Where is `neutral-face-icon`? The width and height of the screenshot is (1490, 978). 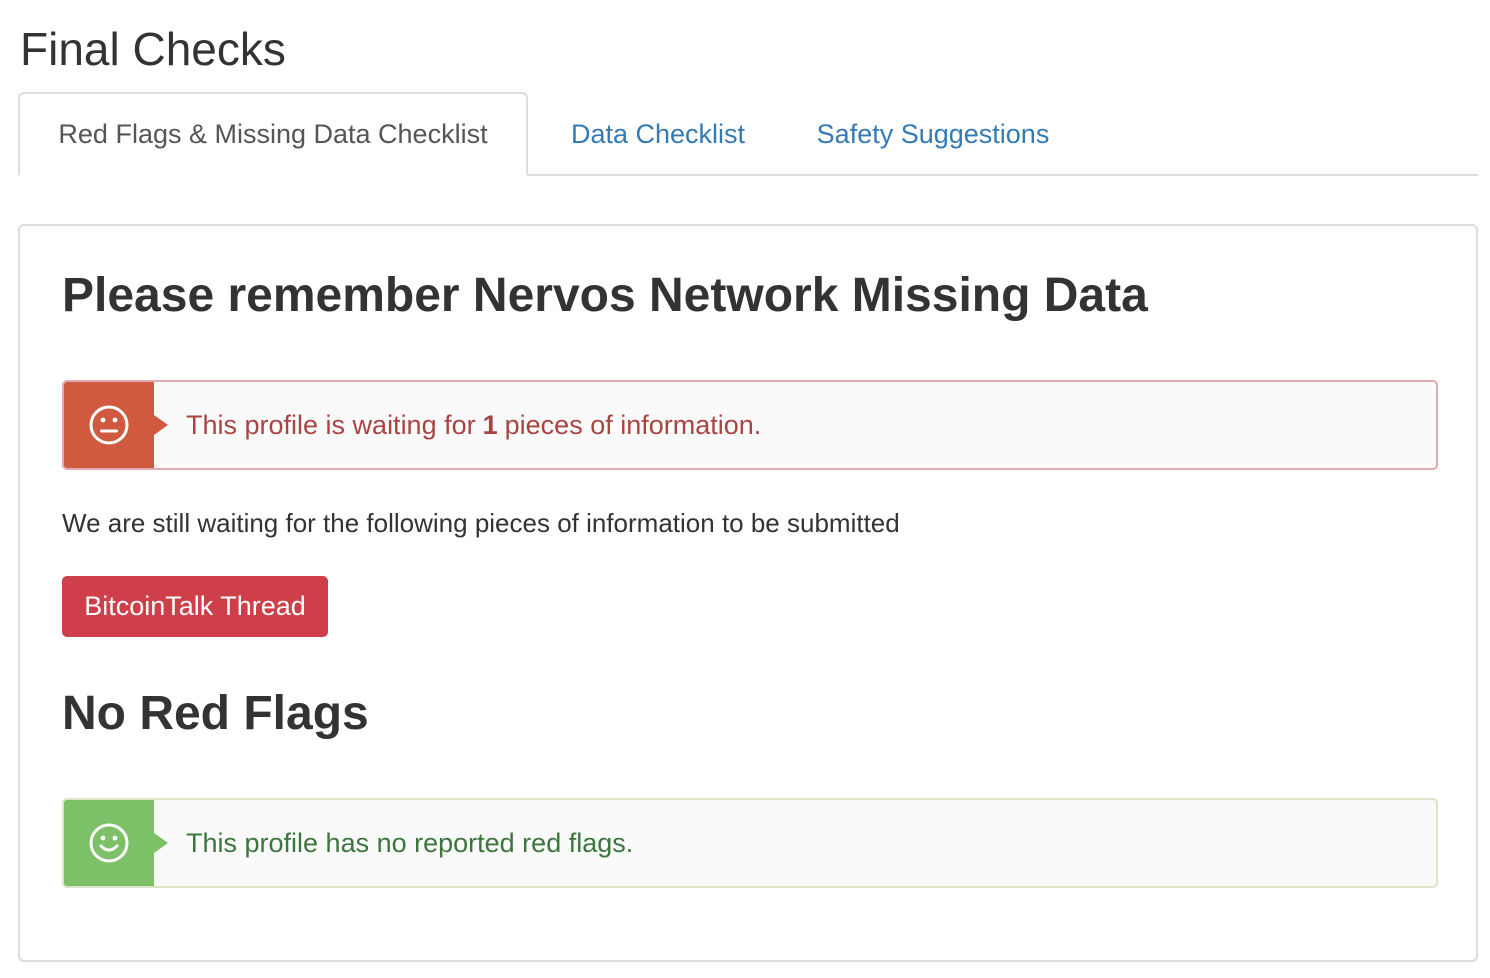
neutral-face-icon is located at coordinates (109, 425).